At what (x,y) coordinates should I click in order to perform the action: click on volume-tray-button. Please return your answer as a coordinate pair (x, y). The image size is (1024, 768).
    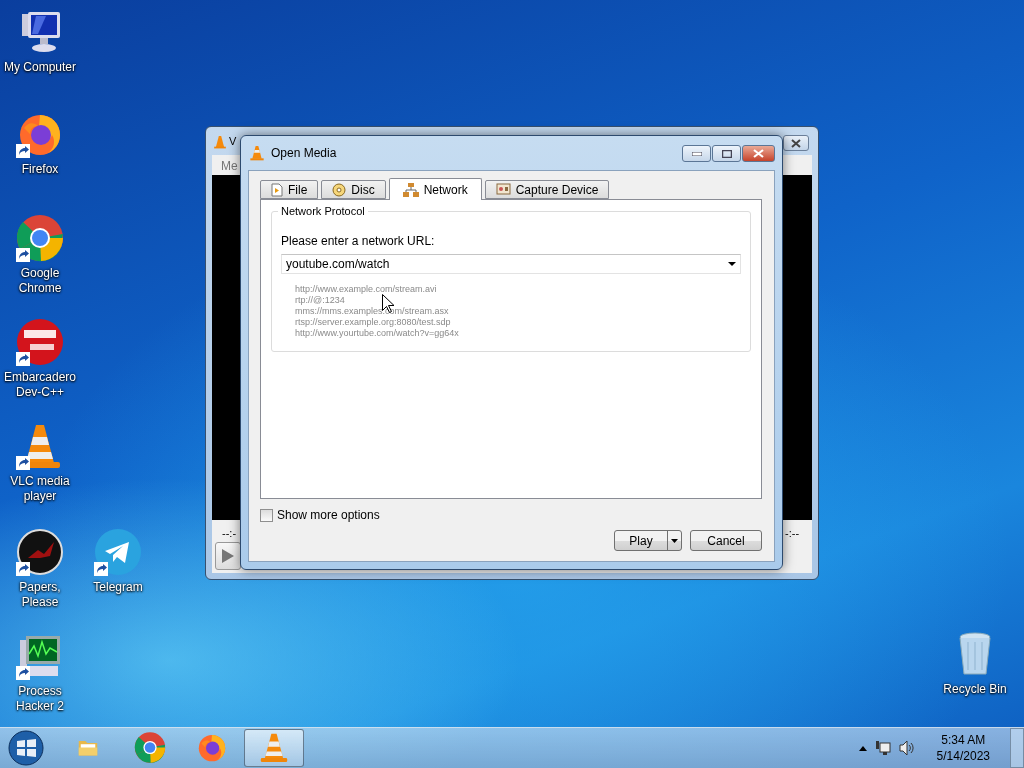
    Looking at the image, I should click on (906, 748).